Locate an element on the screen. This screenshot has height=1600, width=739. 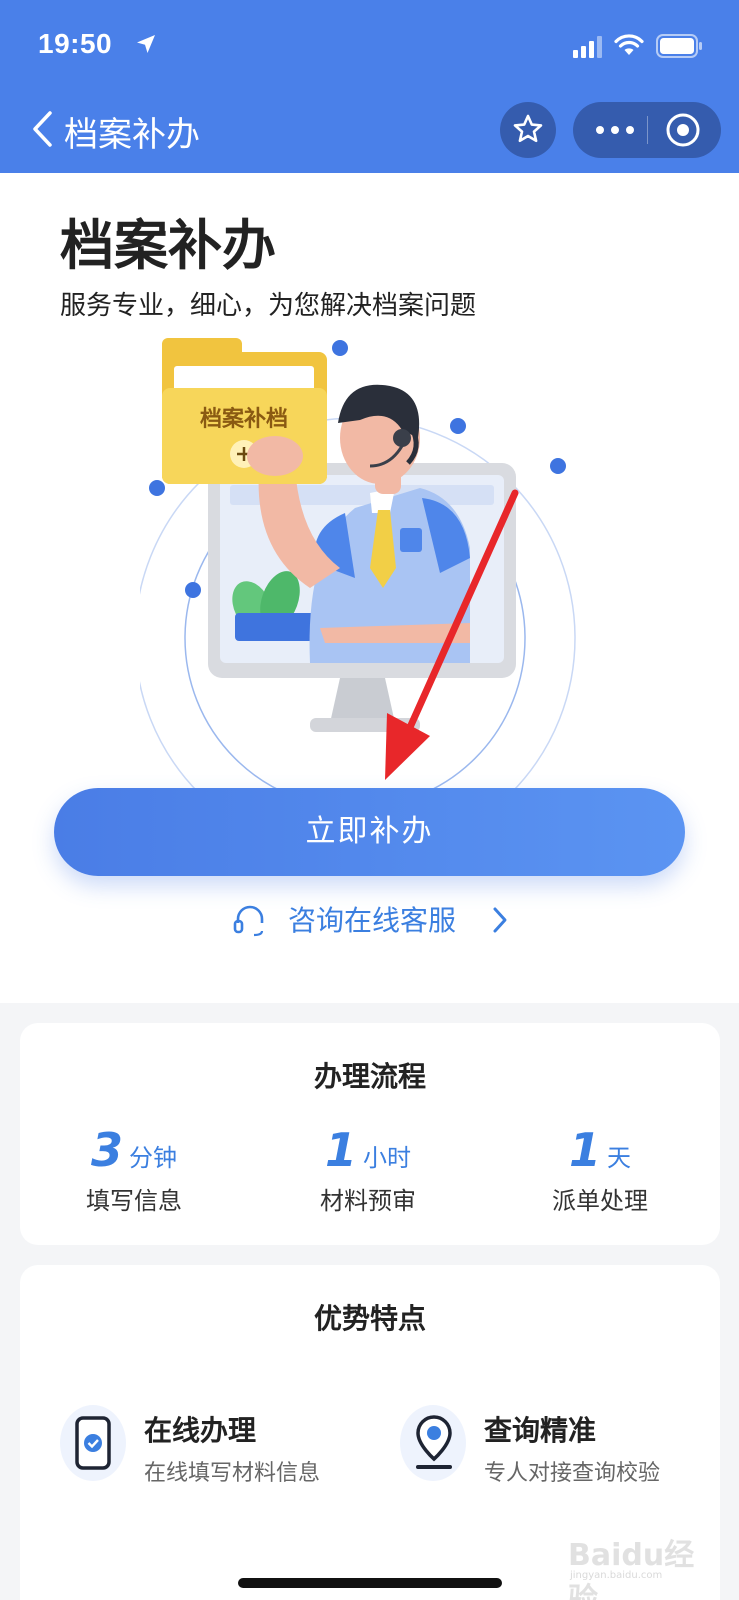
phone-check-icon is located at coordinates (93, 1443).